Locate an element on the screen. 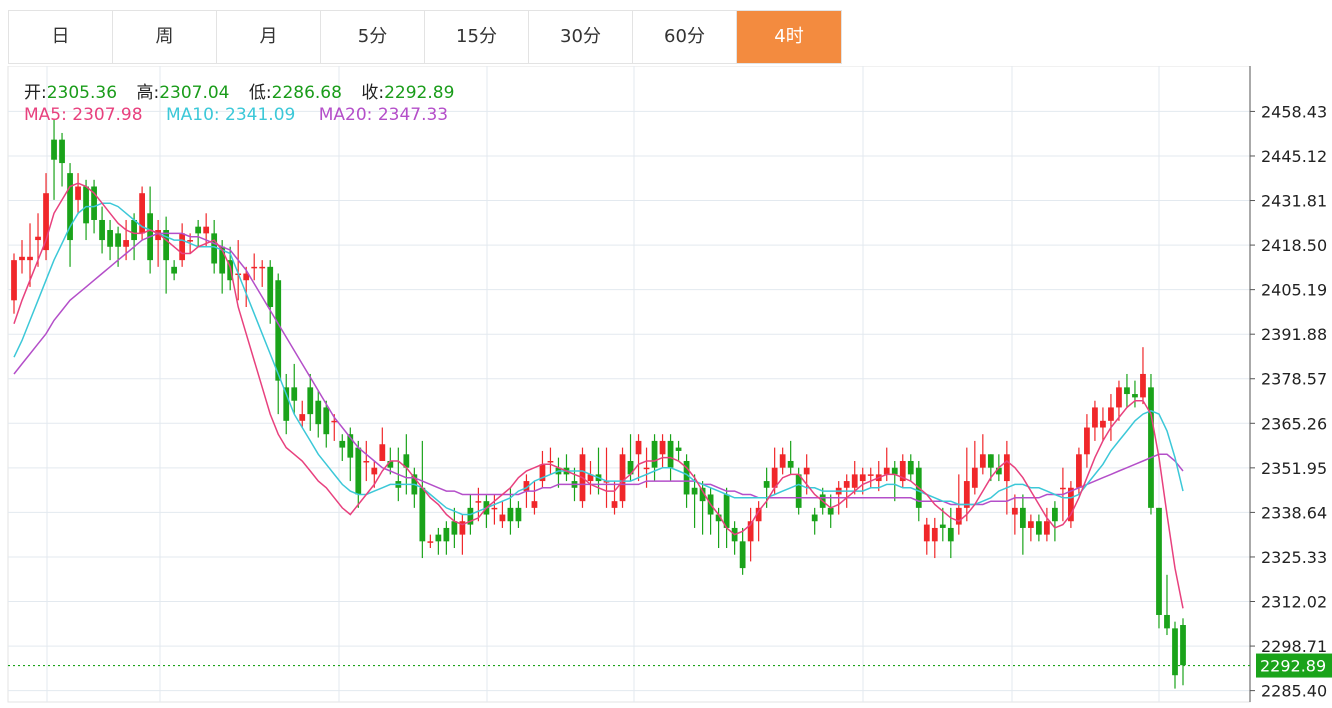  tab-60min: 60分 is located at coordinates (685, 37).